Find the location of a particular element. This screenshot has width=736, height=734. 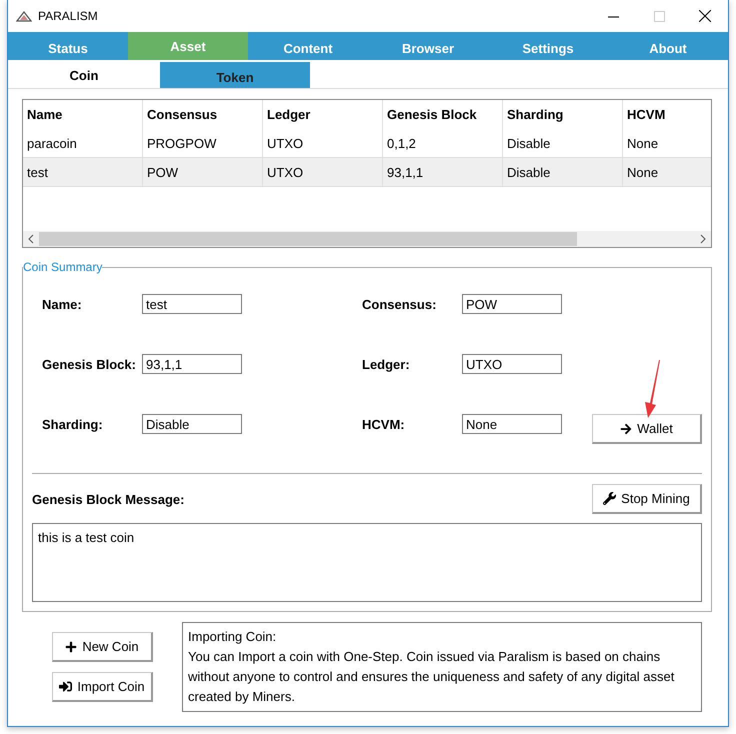

table-cell: 0,1,2 is located at coordinates (443, 143).